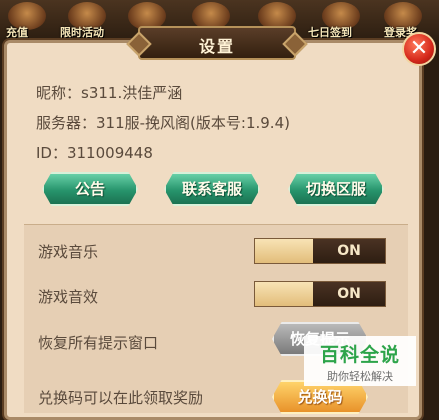 This screenshot has width=439, height=420. I want to click on contact-support-button: 联系客服, so click(212, 189).